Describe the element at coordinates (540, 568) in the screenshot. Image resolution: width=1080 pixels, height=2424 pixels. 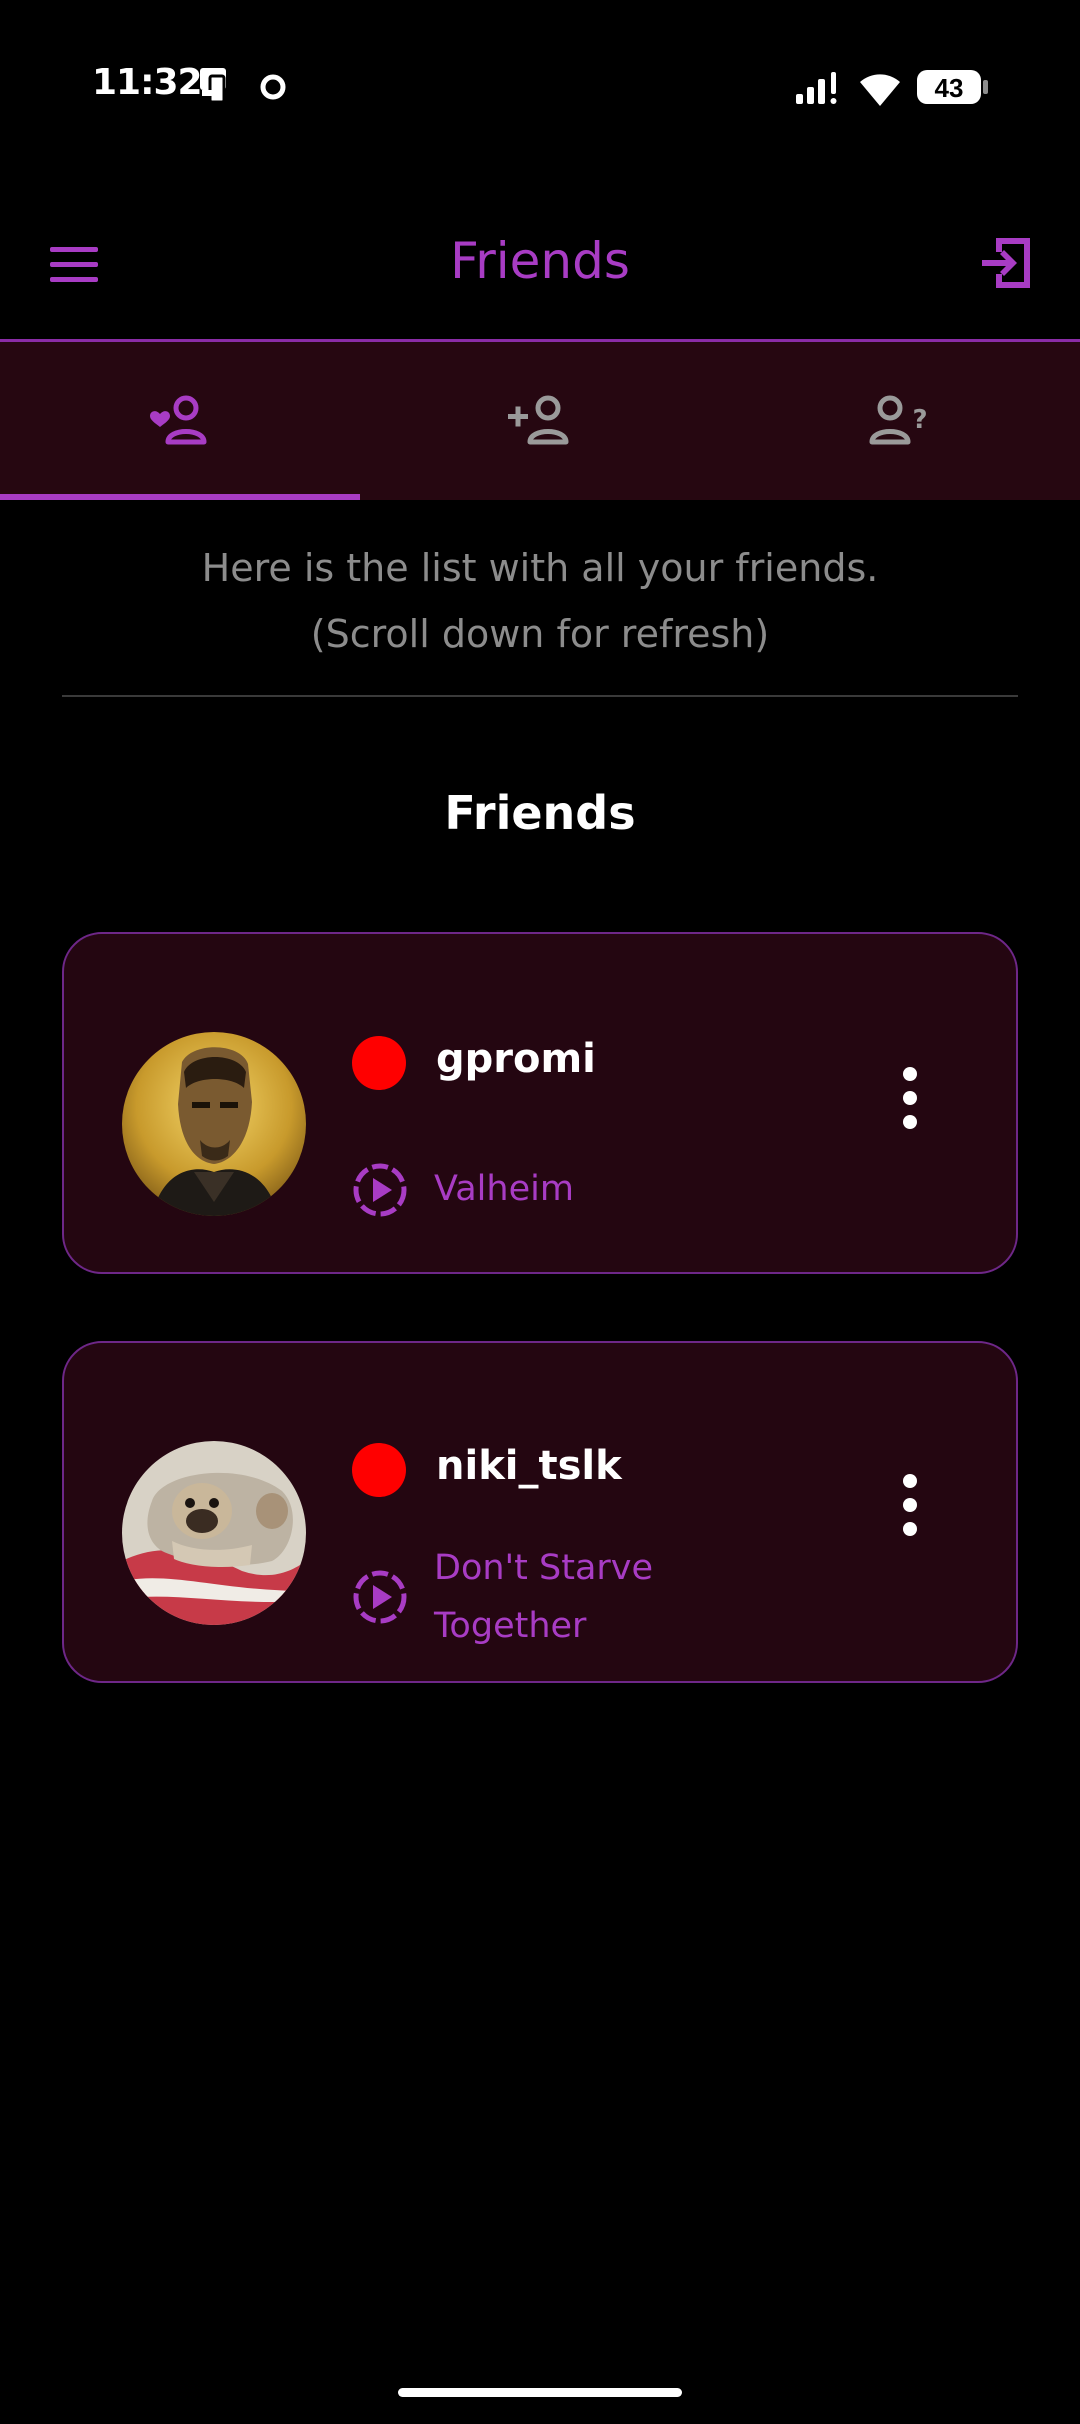
I see `info-text-line1: Here is the list with all your friends.` at that location.